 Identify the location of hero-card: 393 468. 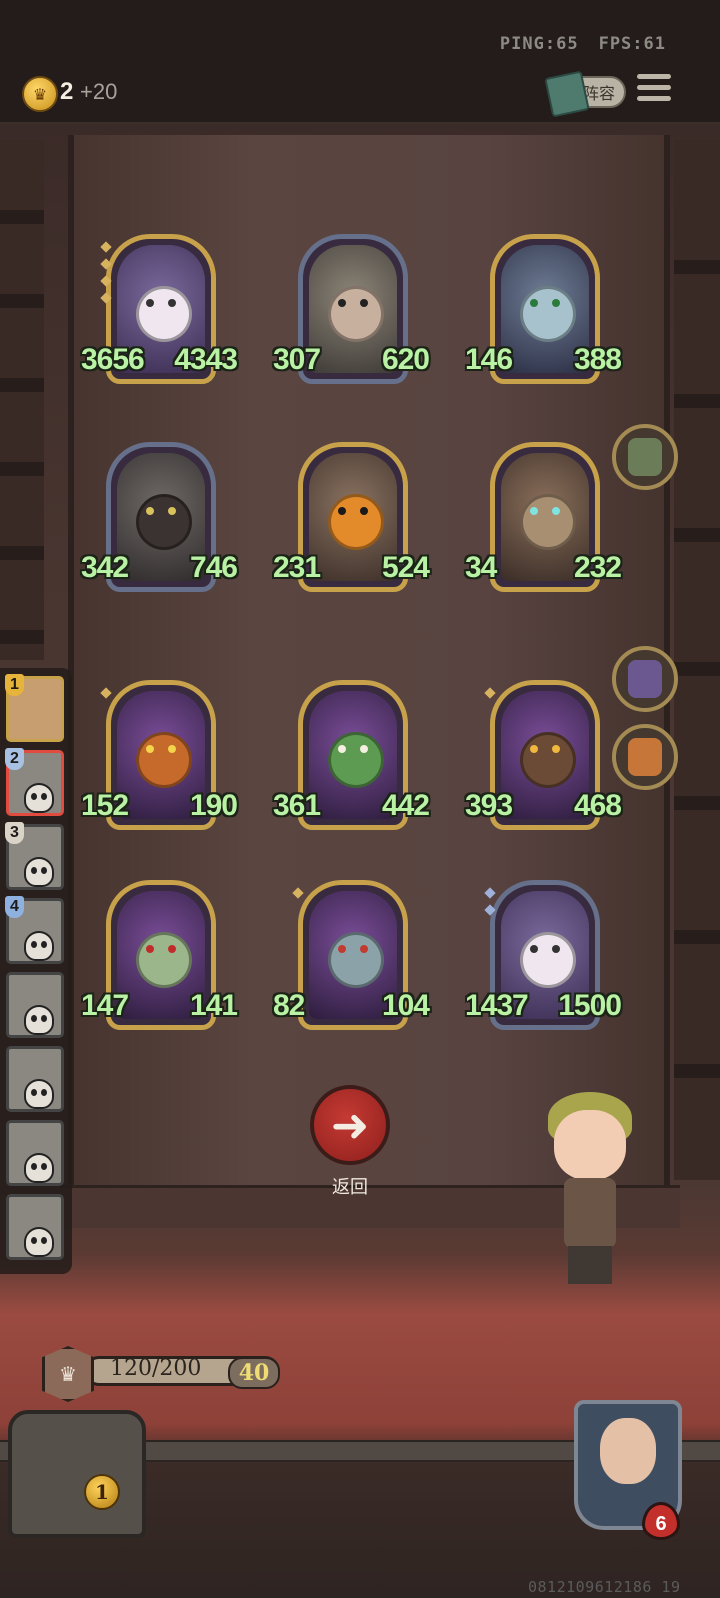
(543, 755).